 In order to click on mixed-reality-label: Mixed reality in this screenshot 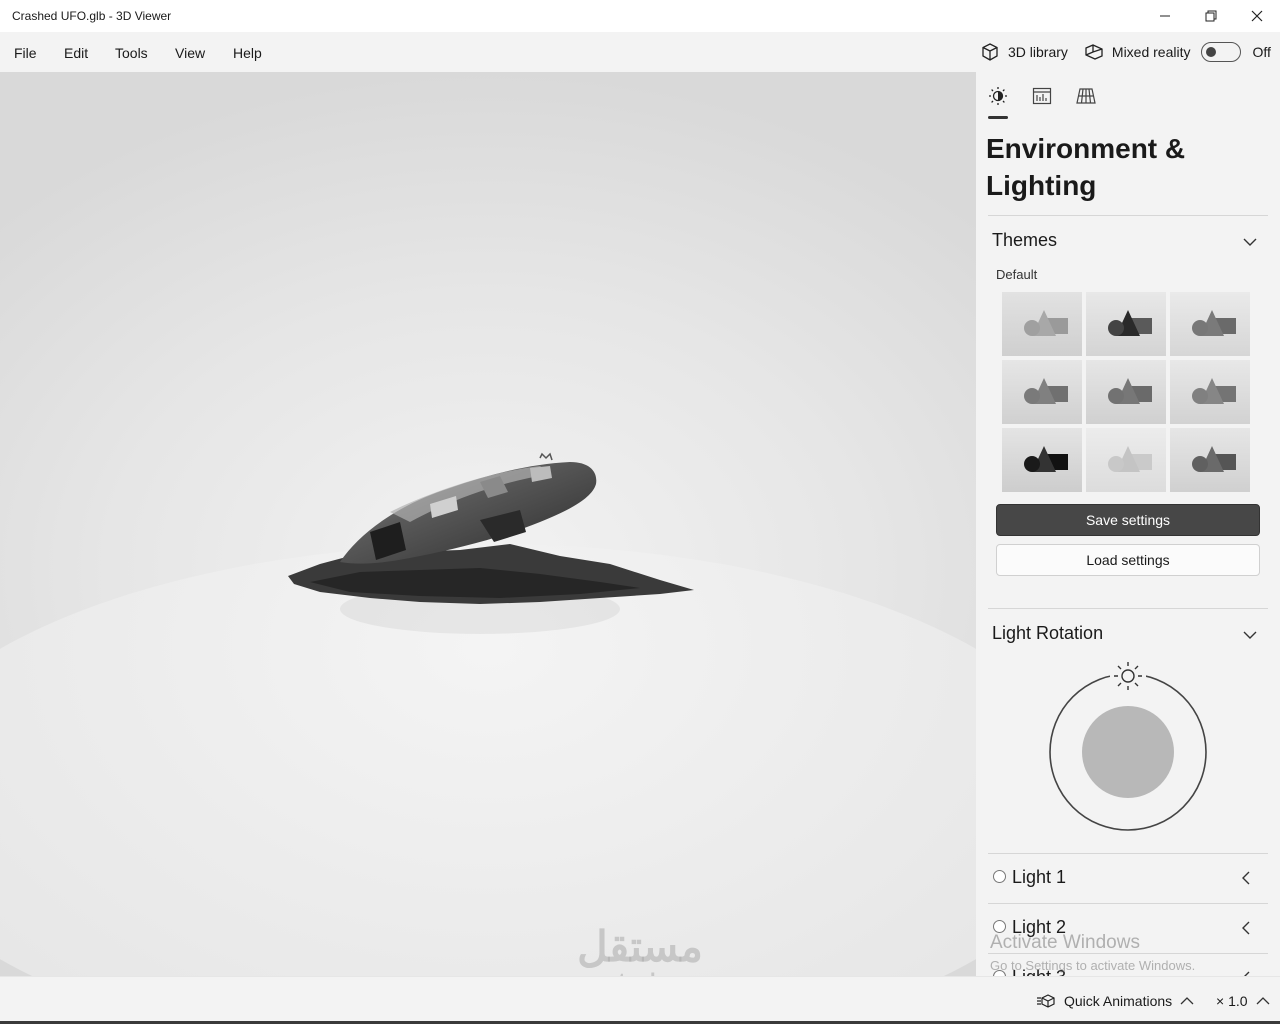, I will do `click(1151, 52)`.